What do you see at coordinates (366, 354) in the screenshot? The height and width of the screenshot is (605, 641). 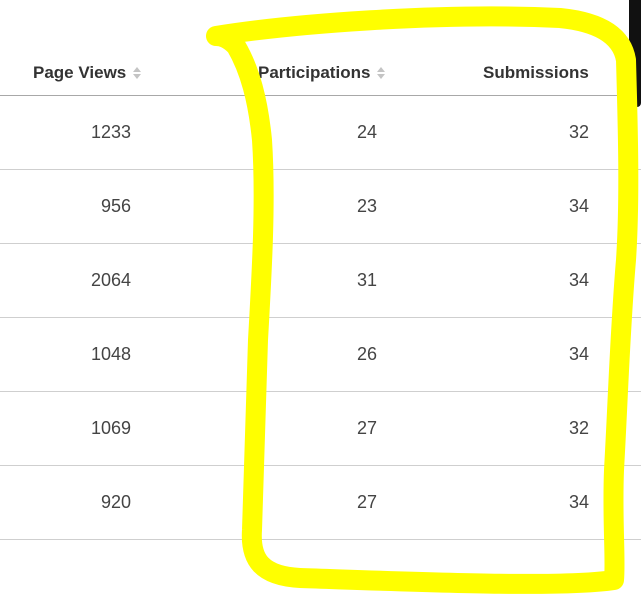 I see `cell-participations: 26` at bounding box center [366, 354].